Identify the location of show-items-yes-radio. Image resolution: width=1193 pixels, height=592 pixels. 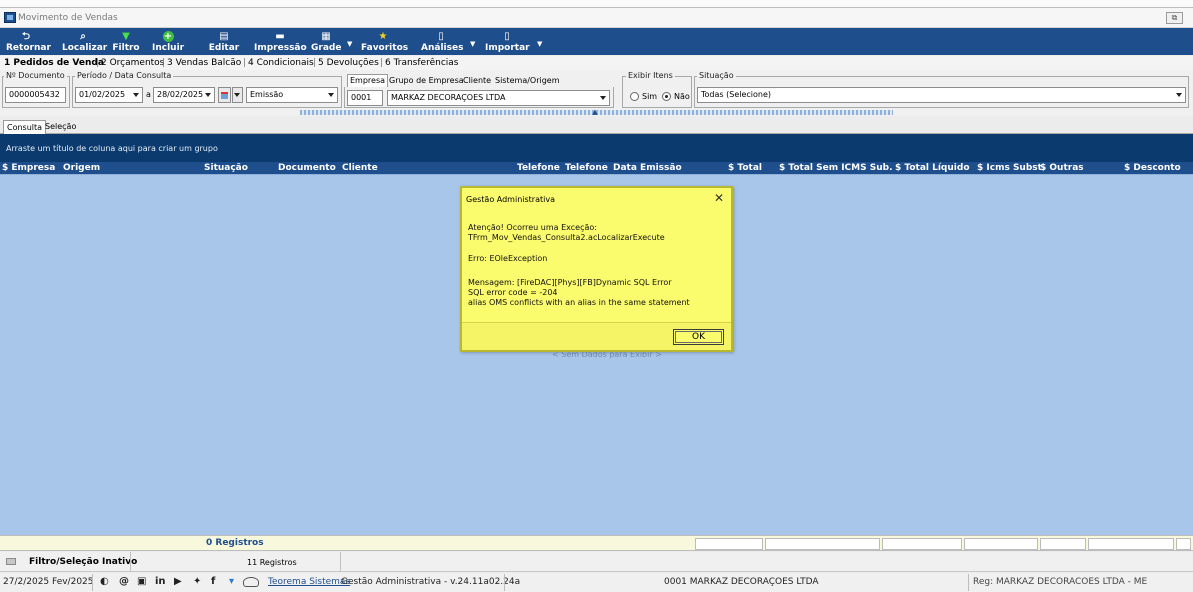
(634, 96).